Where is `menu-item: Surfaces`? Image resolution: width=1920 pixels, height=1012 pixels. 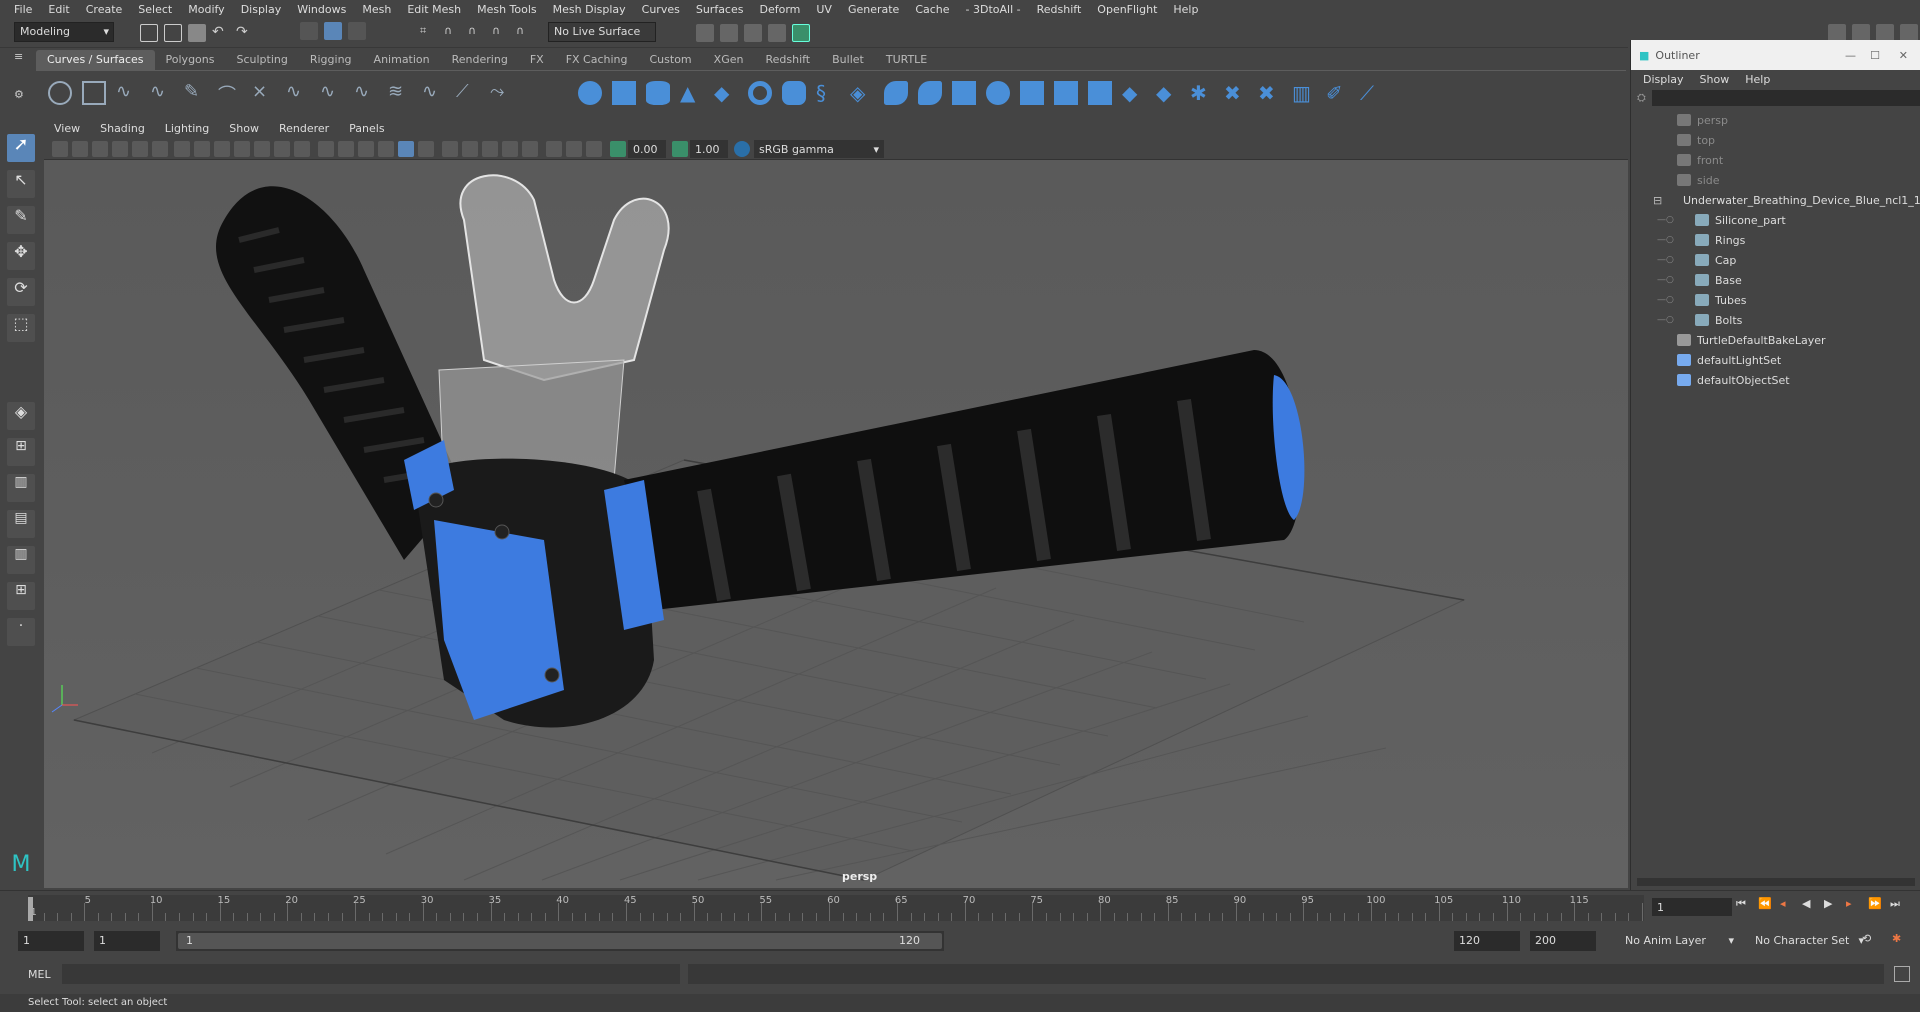 menu-item: Surfaces is located at coordinates (720, 9).